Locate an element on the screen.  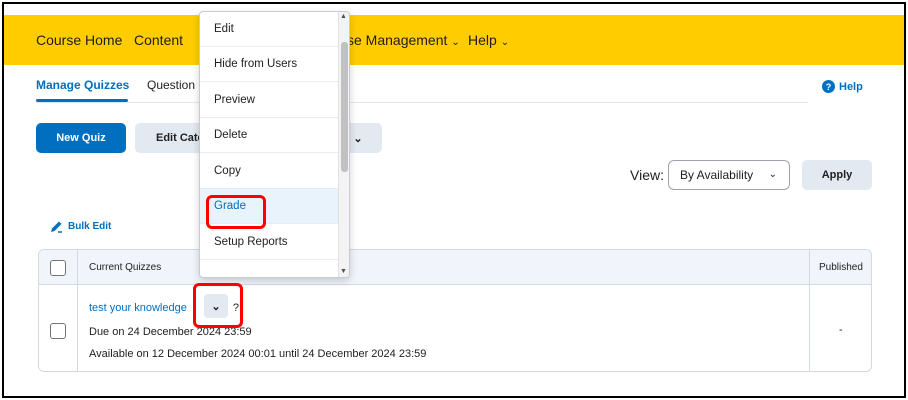
tab-divider is located at coordinates (422, 102).